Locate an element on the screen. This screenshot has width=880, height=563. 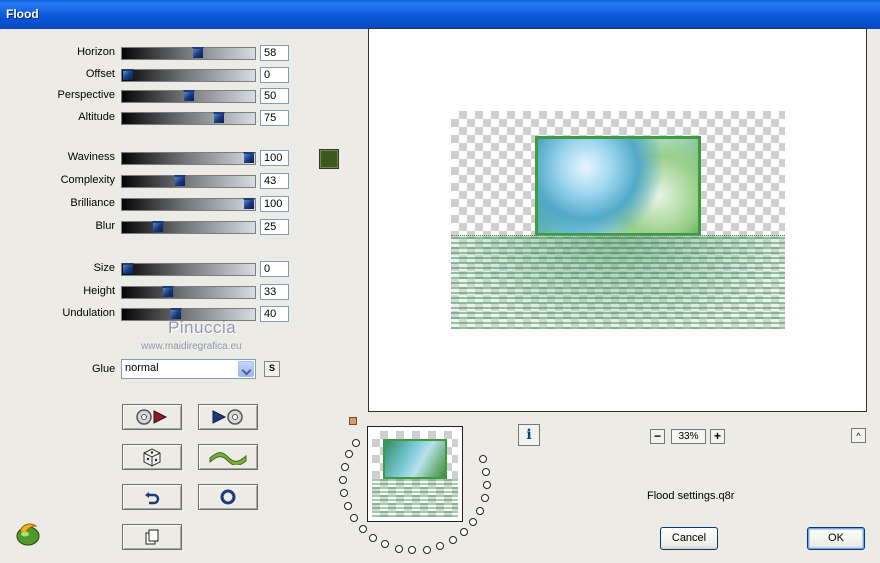
perspective-value-field: 50 is located at coordinates (274, 96).